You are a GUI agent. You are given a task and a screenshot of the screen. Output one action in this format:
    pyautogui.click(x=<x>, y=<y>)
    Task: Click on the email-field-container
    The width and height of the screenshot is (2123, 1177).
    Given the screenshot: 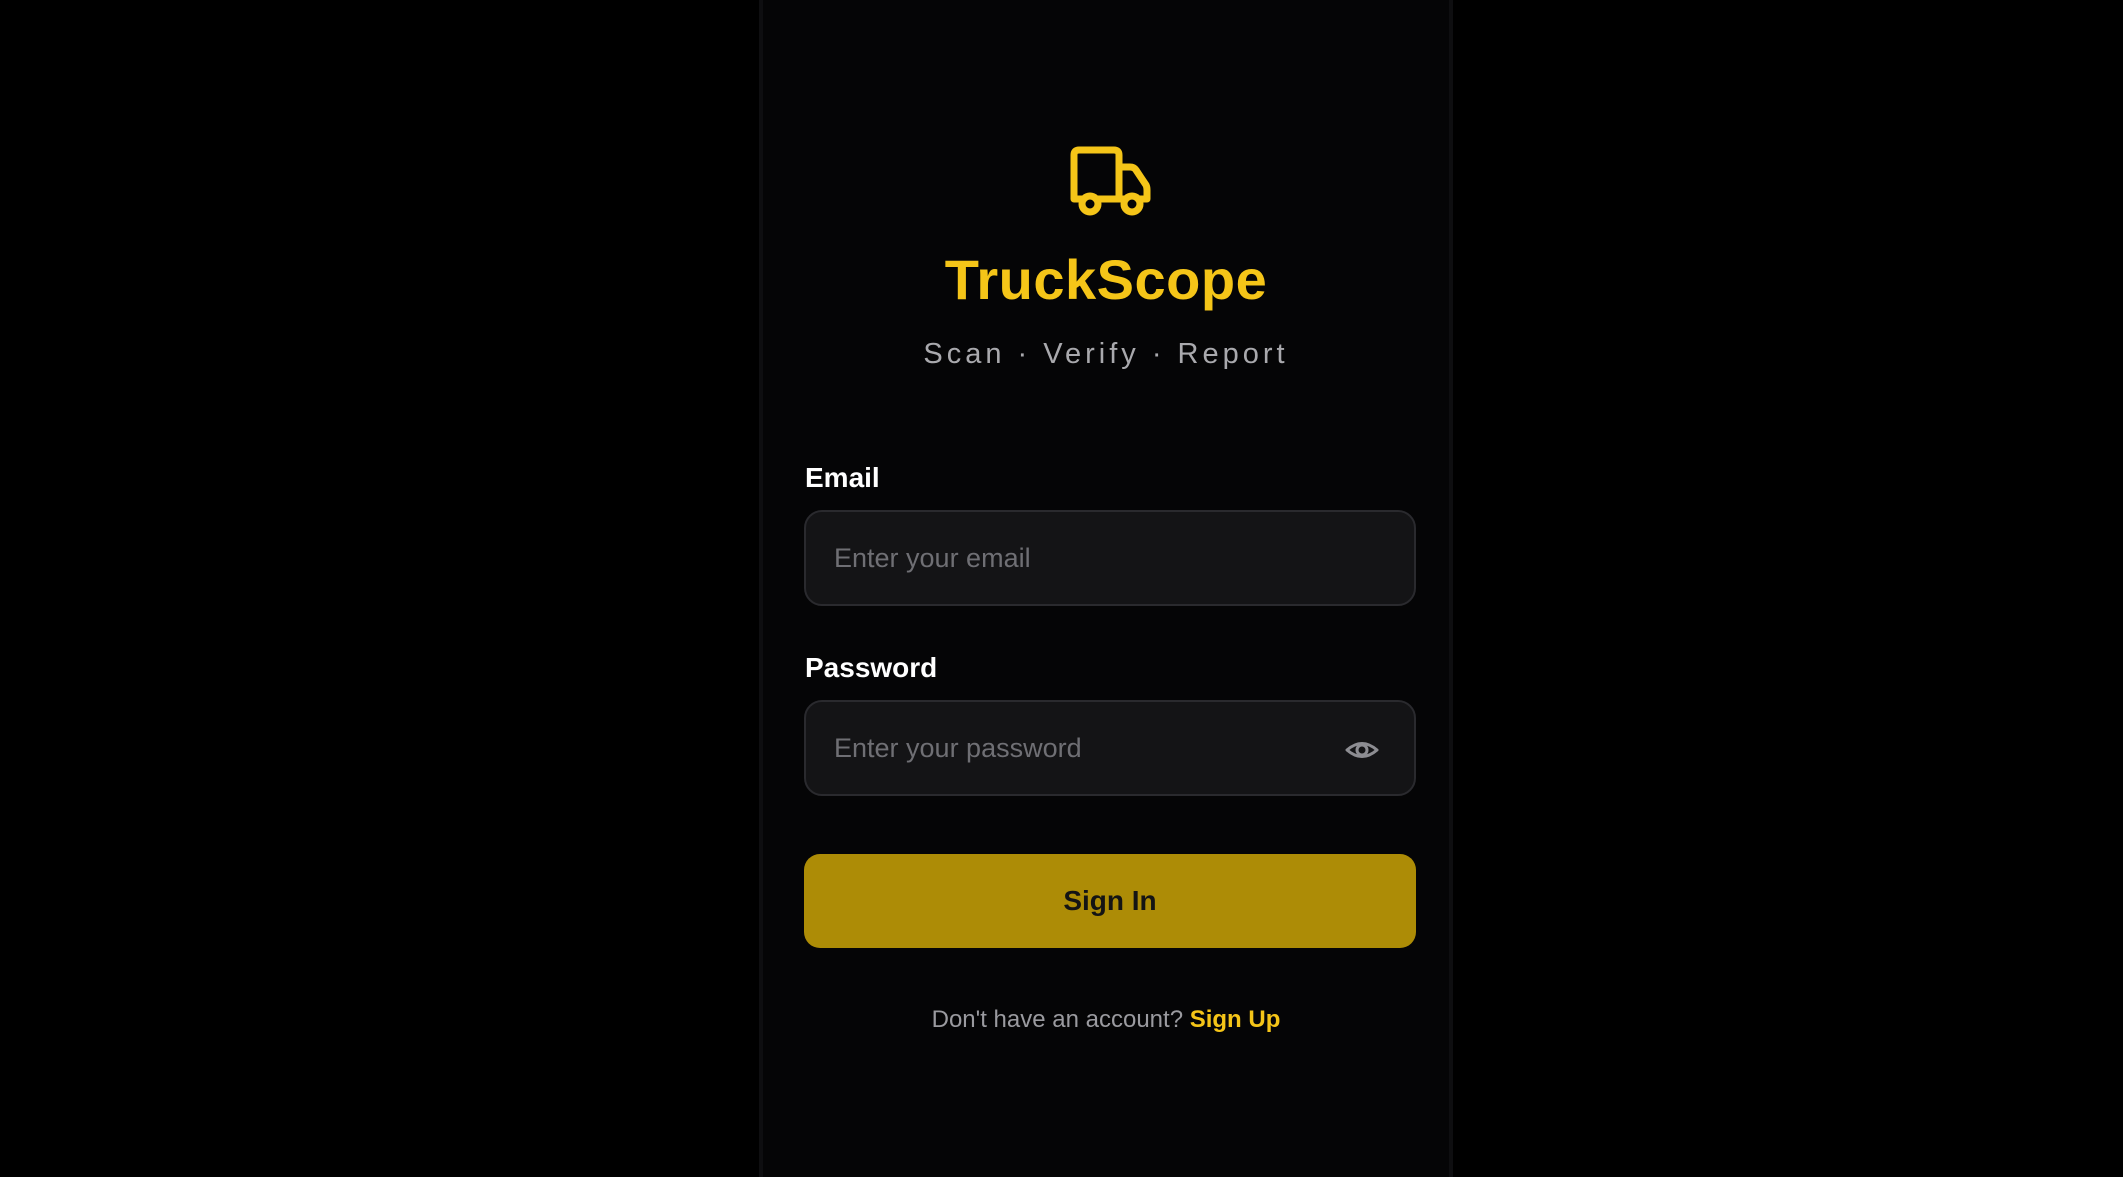 What is the action you would take?
    pyautogui.click(x=1110, y=558)
    